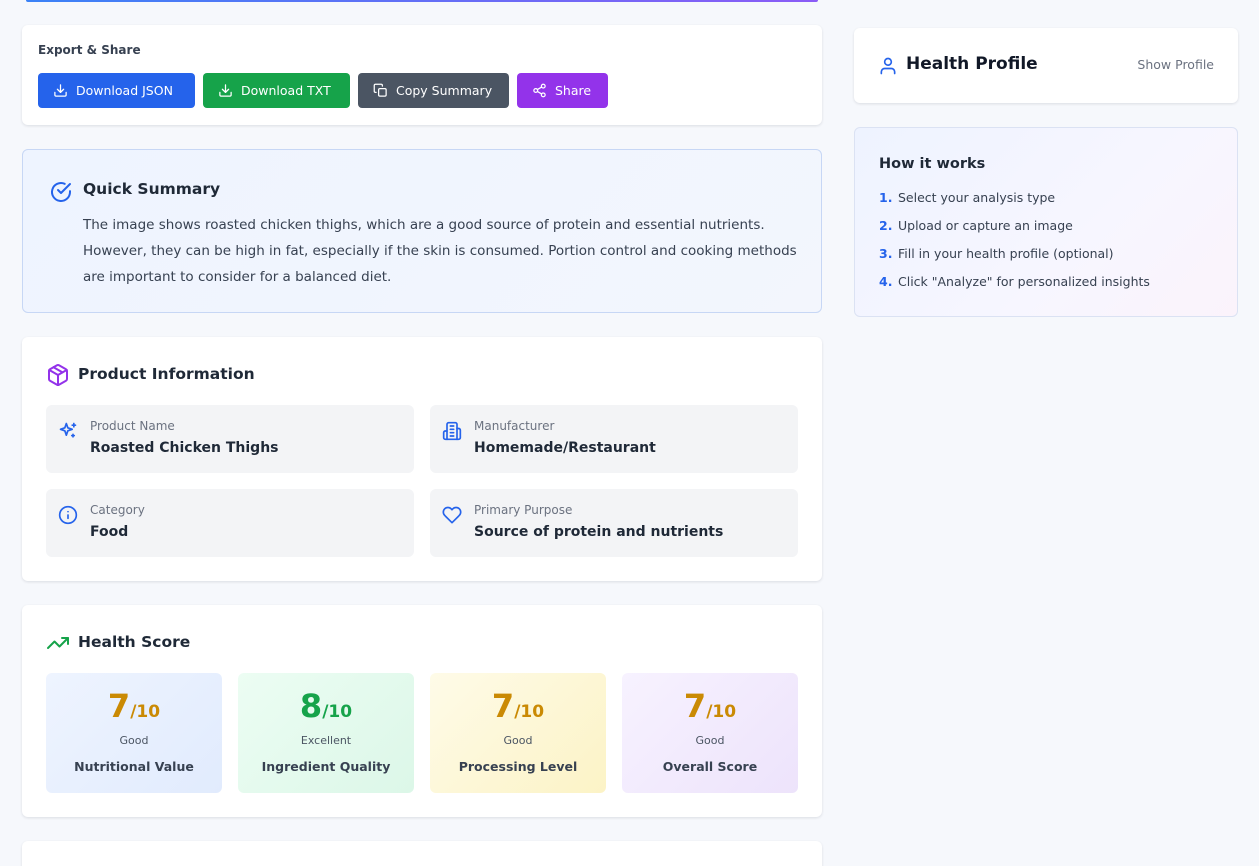 The height and width of the screenshot is (866, 1259). Describe the element at coordinates (286, 90) in the screenshot. I see `download-txt-label: Download TXT` at that location.